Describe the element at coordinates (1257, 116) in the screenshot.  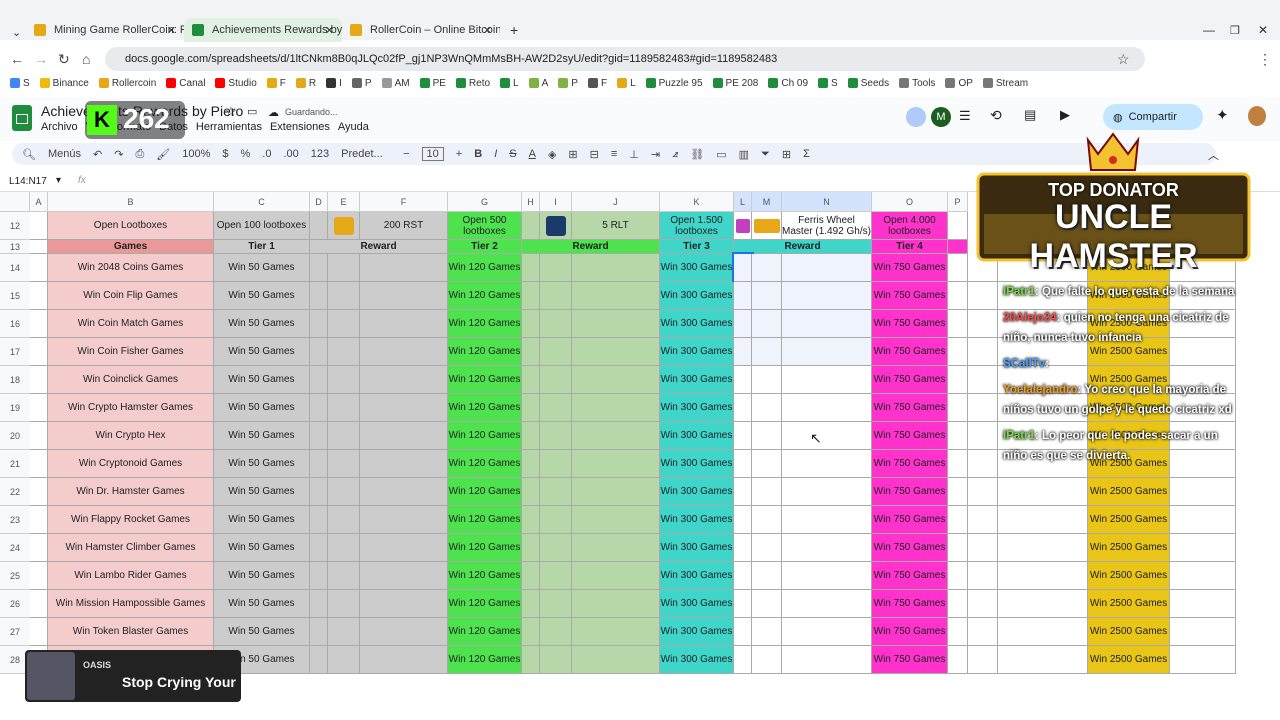
I see `account-avatar` at that location.